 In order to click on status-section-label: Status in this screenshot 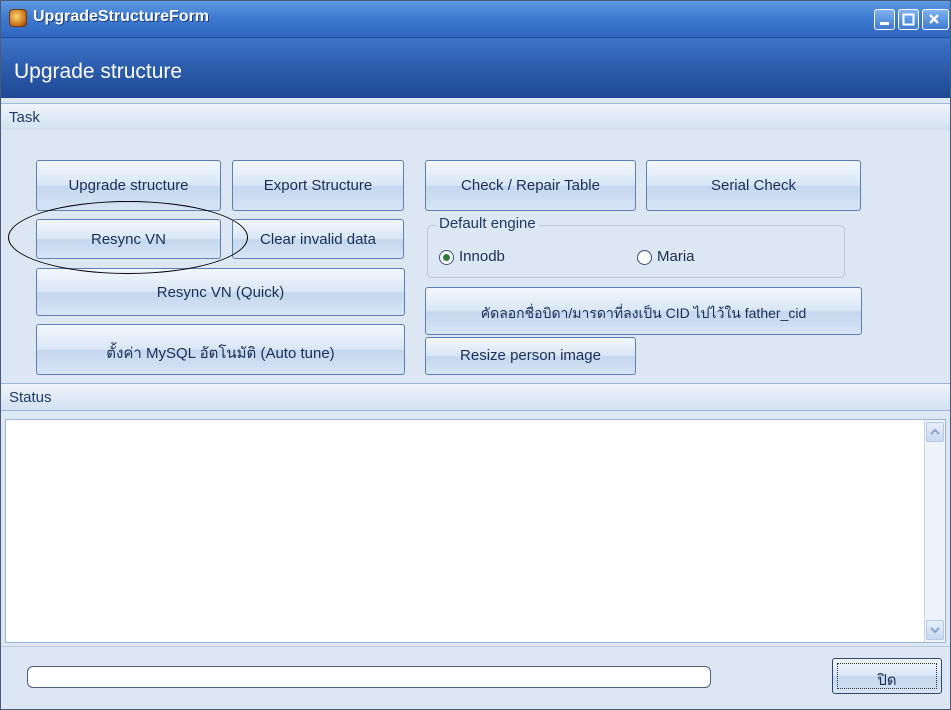, I will do `click(30, 397)`.